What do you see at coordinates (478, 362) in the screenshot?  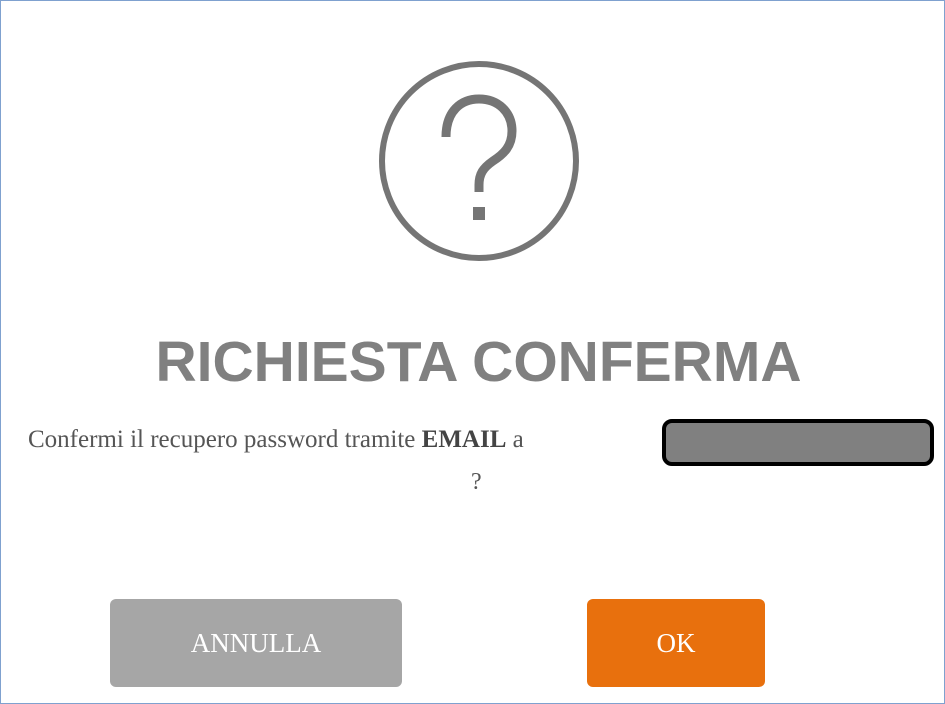 I see `dialog-title: RICHIESTA CONFERMA` at bounding box center [478, 362].